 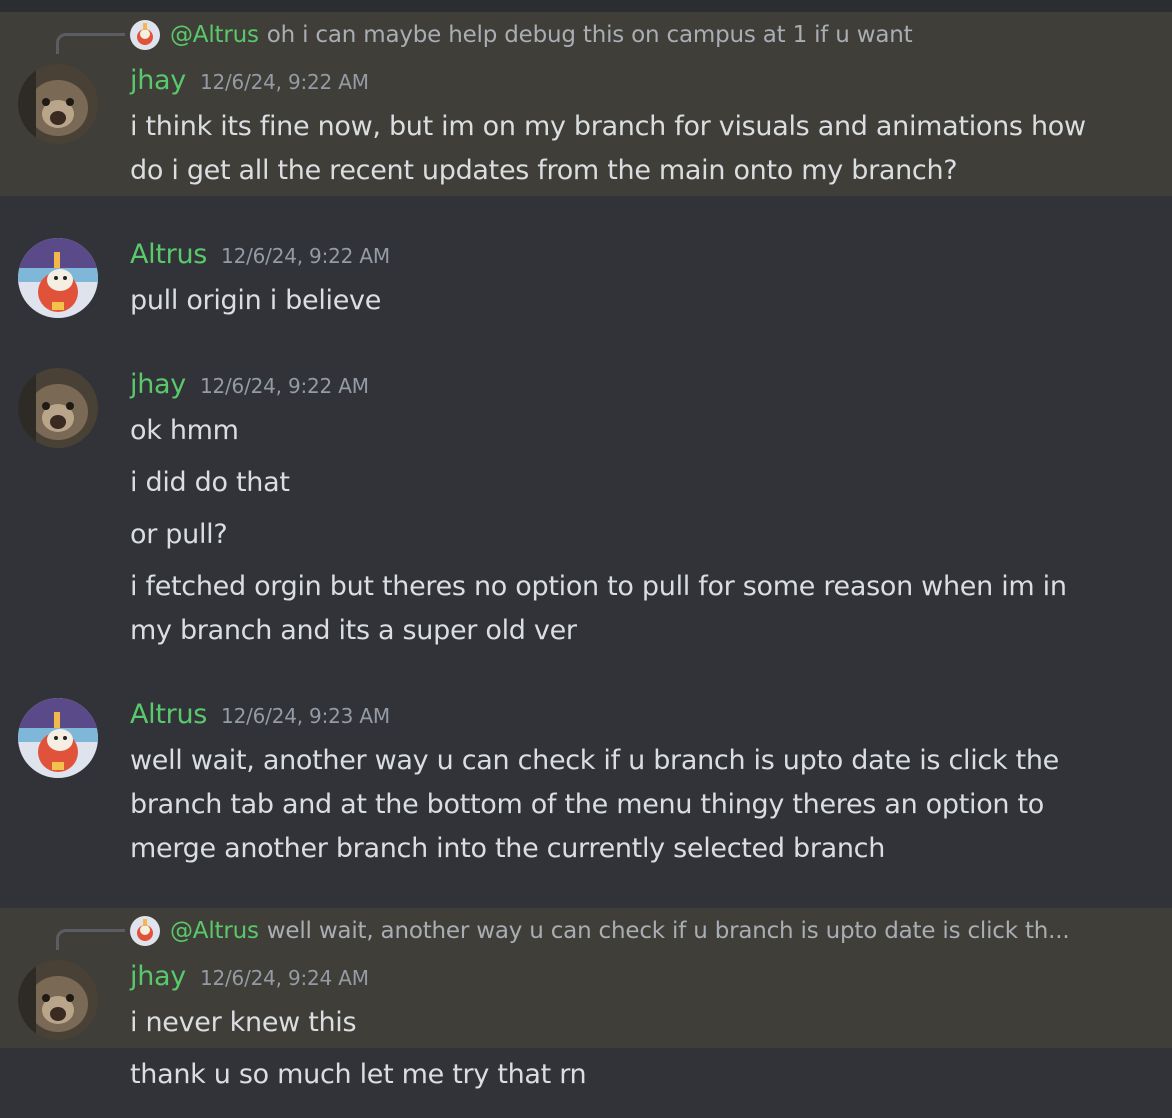 I want to click on message-line: i did do that, so click(x=210, y=482).